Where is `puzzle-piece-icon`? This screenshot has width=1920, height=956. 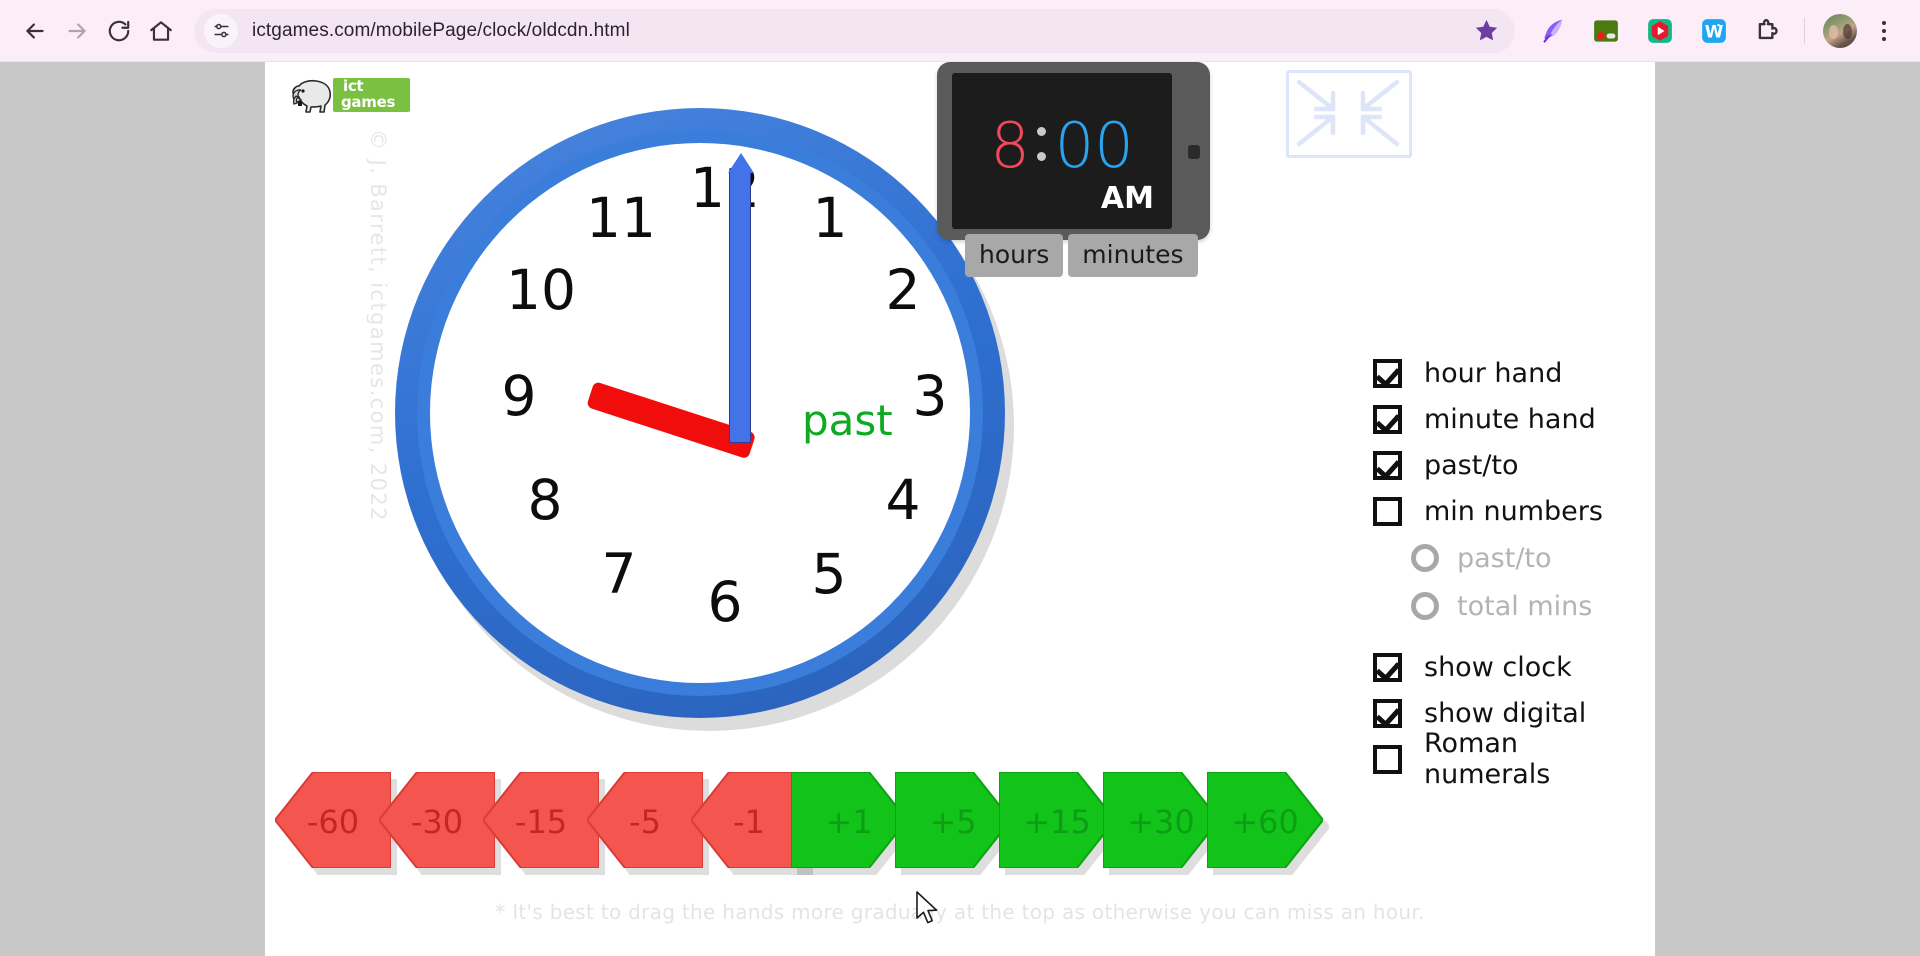
puzzle-piece-icon is located at coordinates (1768, 31).